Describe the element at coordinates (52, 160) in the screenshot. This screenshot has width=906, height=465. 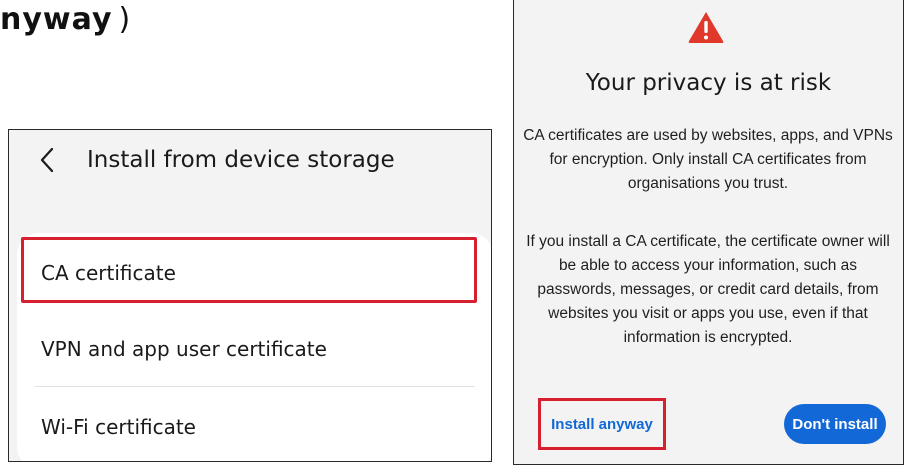
I see `back-chevron-icon` at that location.